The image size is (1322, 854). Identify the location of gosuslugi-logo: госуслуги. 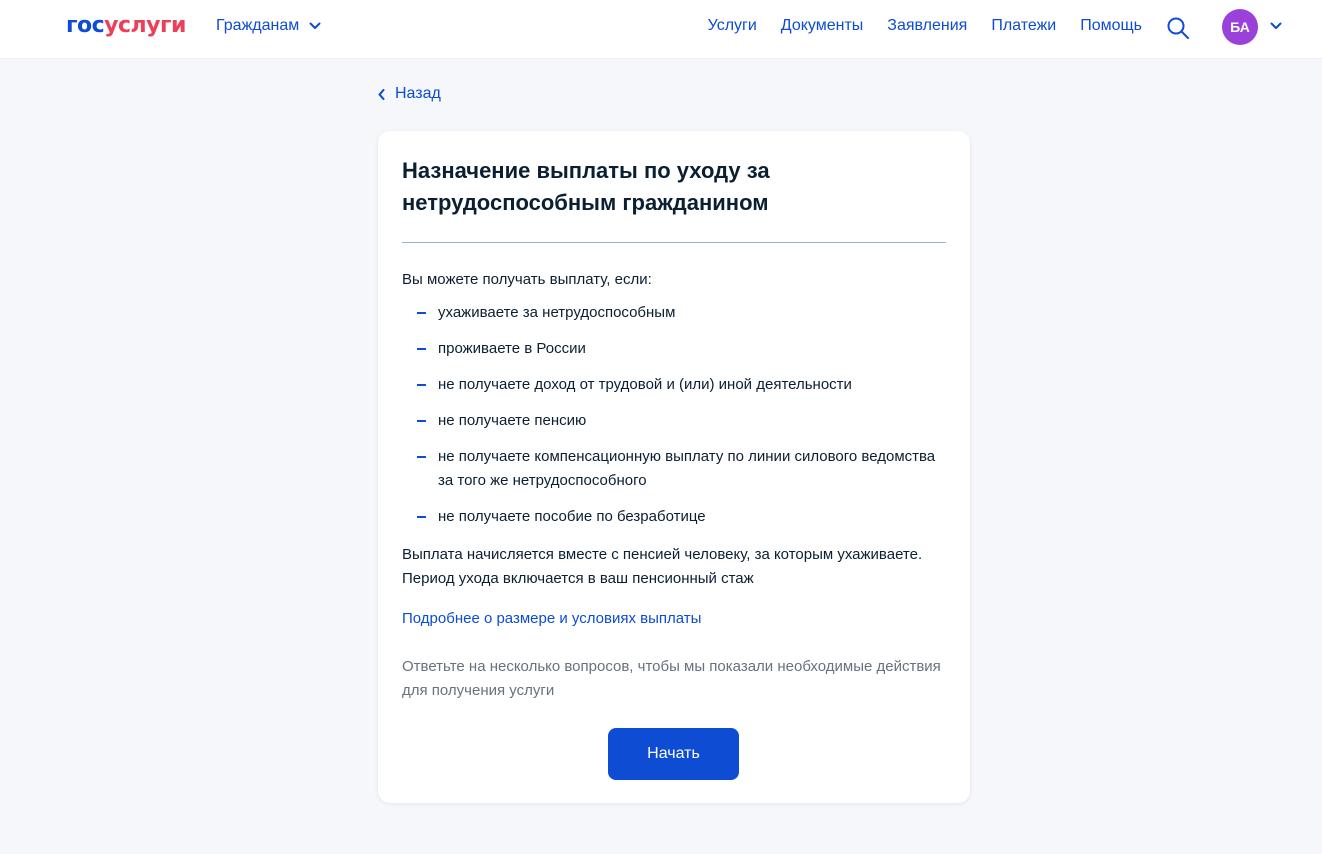
(126, 25).